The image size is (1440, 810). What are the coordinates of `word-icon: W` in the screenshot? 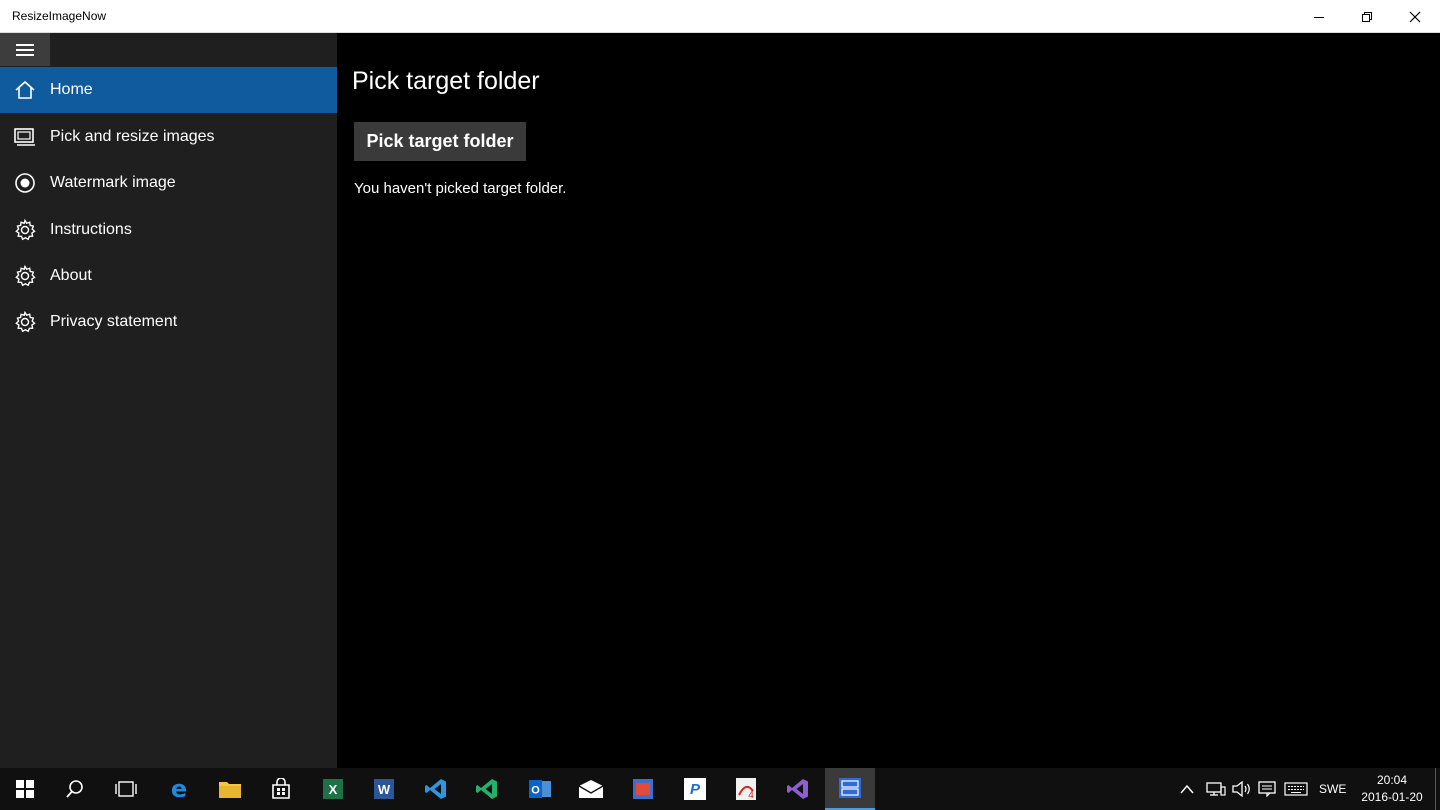 It's located at (384, 789).